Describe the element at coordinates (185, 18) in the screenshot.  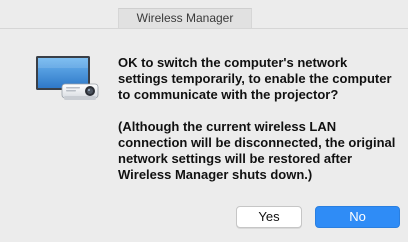
I see `window-title: Wireless Manager` at that location.